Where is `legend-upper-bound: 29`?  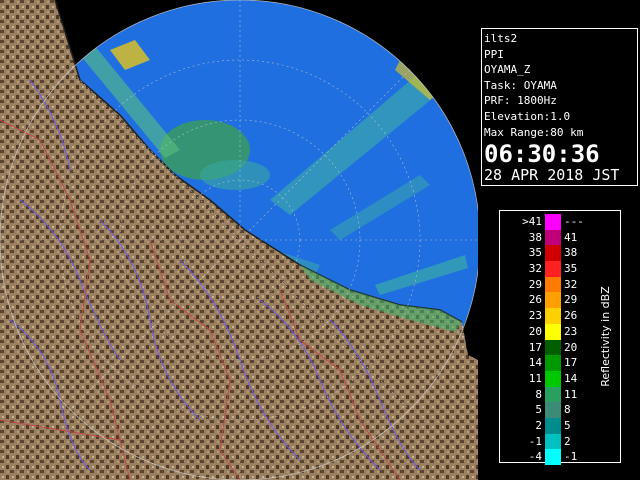 legend-upper-bound: 29 is located at coordinates (571, 300).